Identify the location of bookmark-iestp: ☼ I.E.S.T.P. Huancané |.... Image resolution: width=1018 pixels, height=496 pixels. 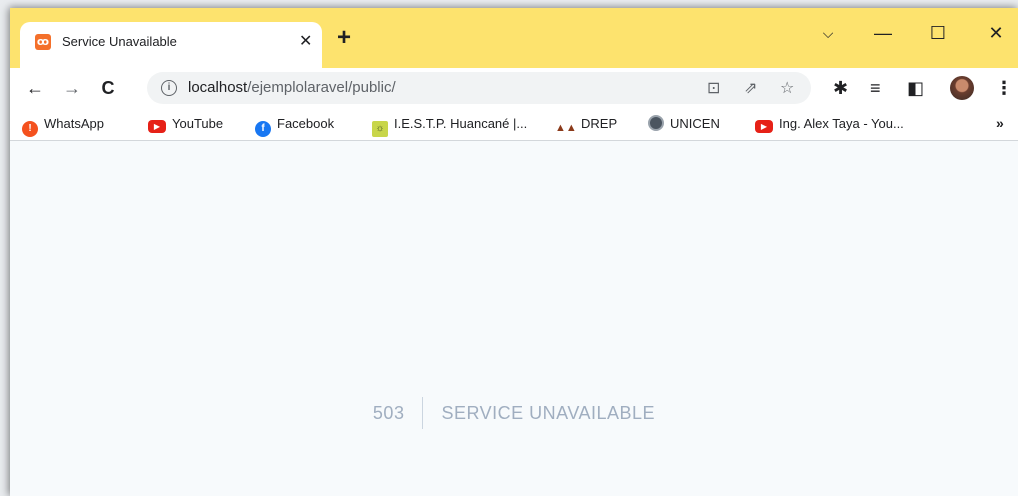
(450, 126).